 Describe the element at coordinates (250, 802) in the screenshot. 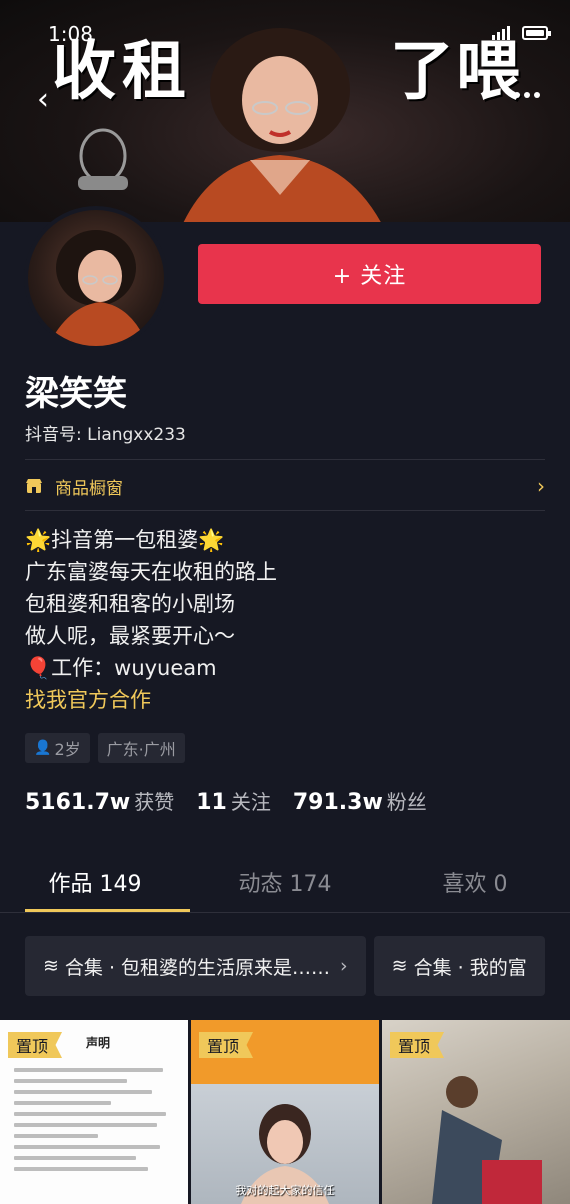

I see `following-label: 关注` at that location.